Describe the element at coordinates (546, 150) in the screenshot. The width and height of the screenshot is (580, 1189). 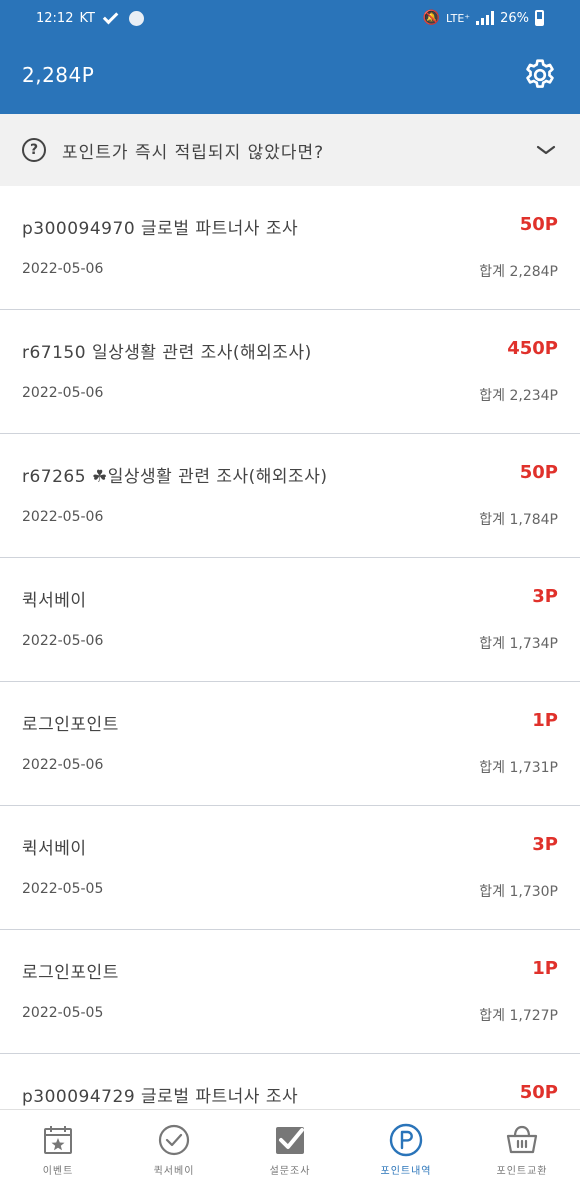
I see `chevron-down-icon` at that location.